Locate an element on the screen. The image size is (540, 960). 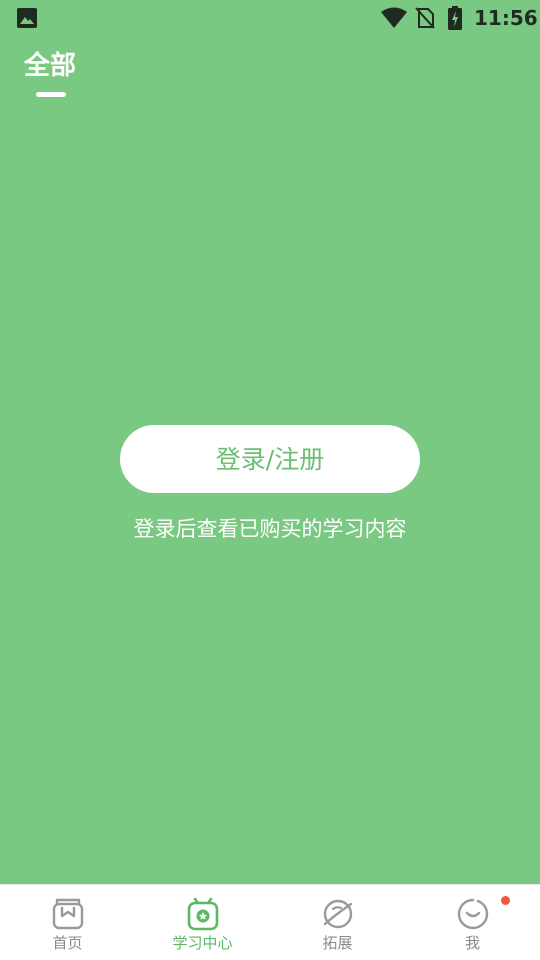
status-clock: 11:56 is located at coordinates (506, 18).